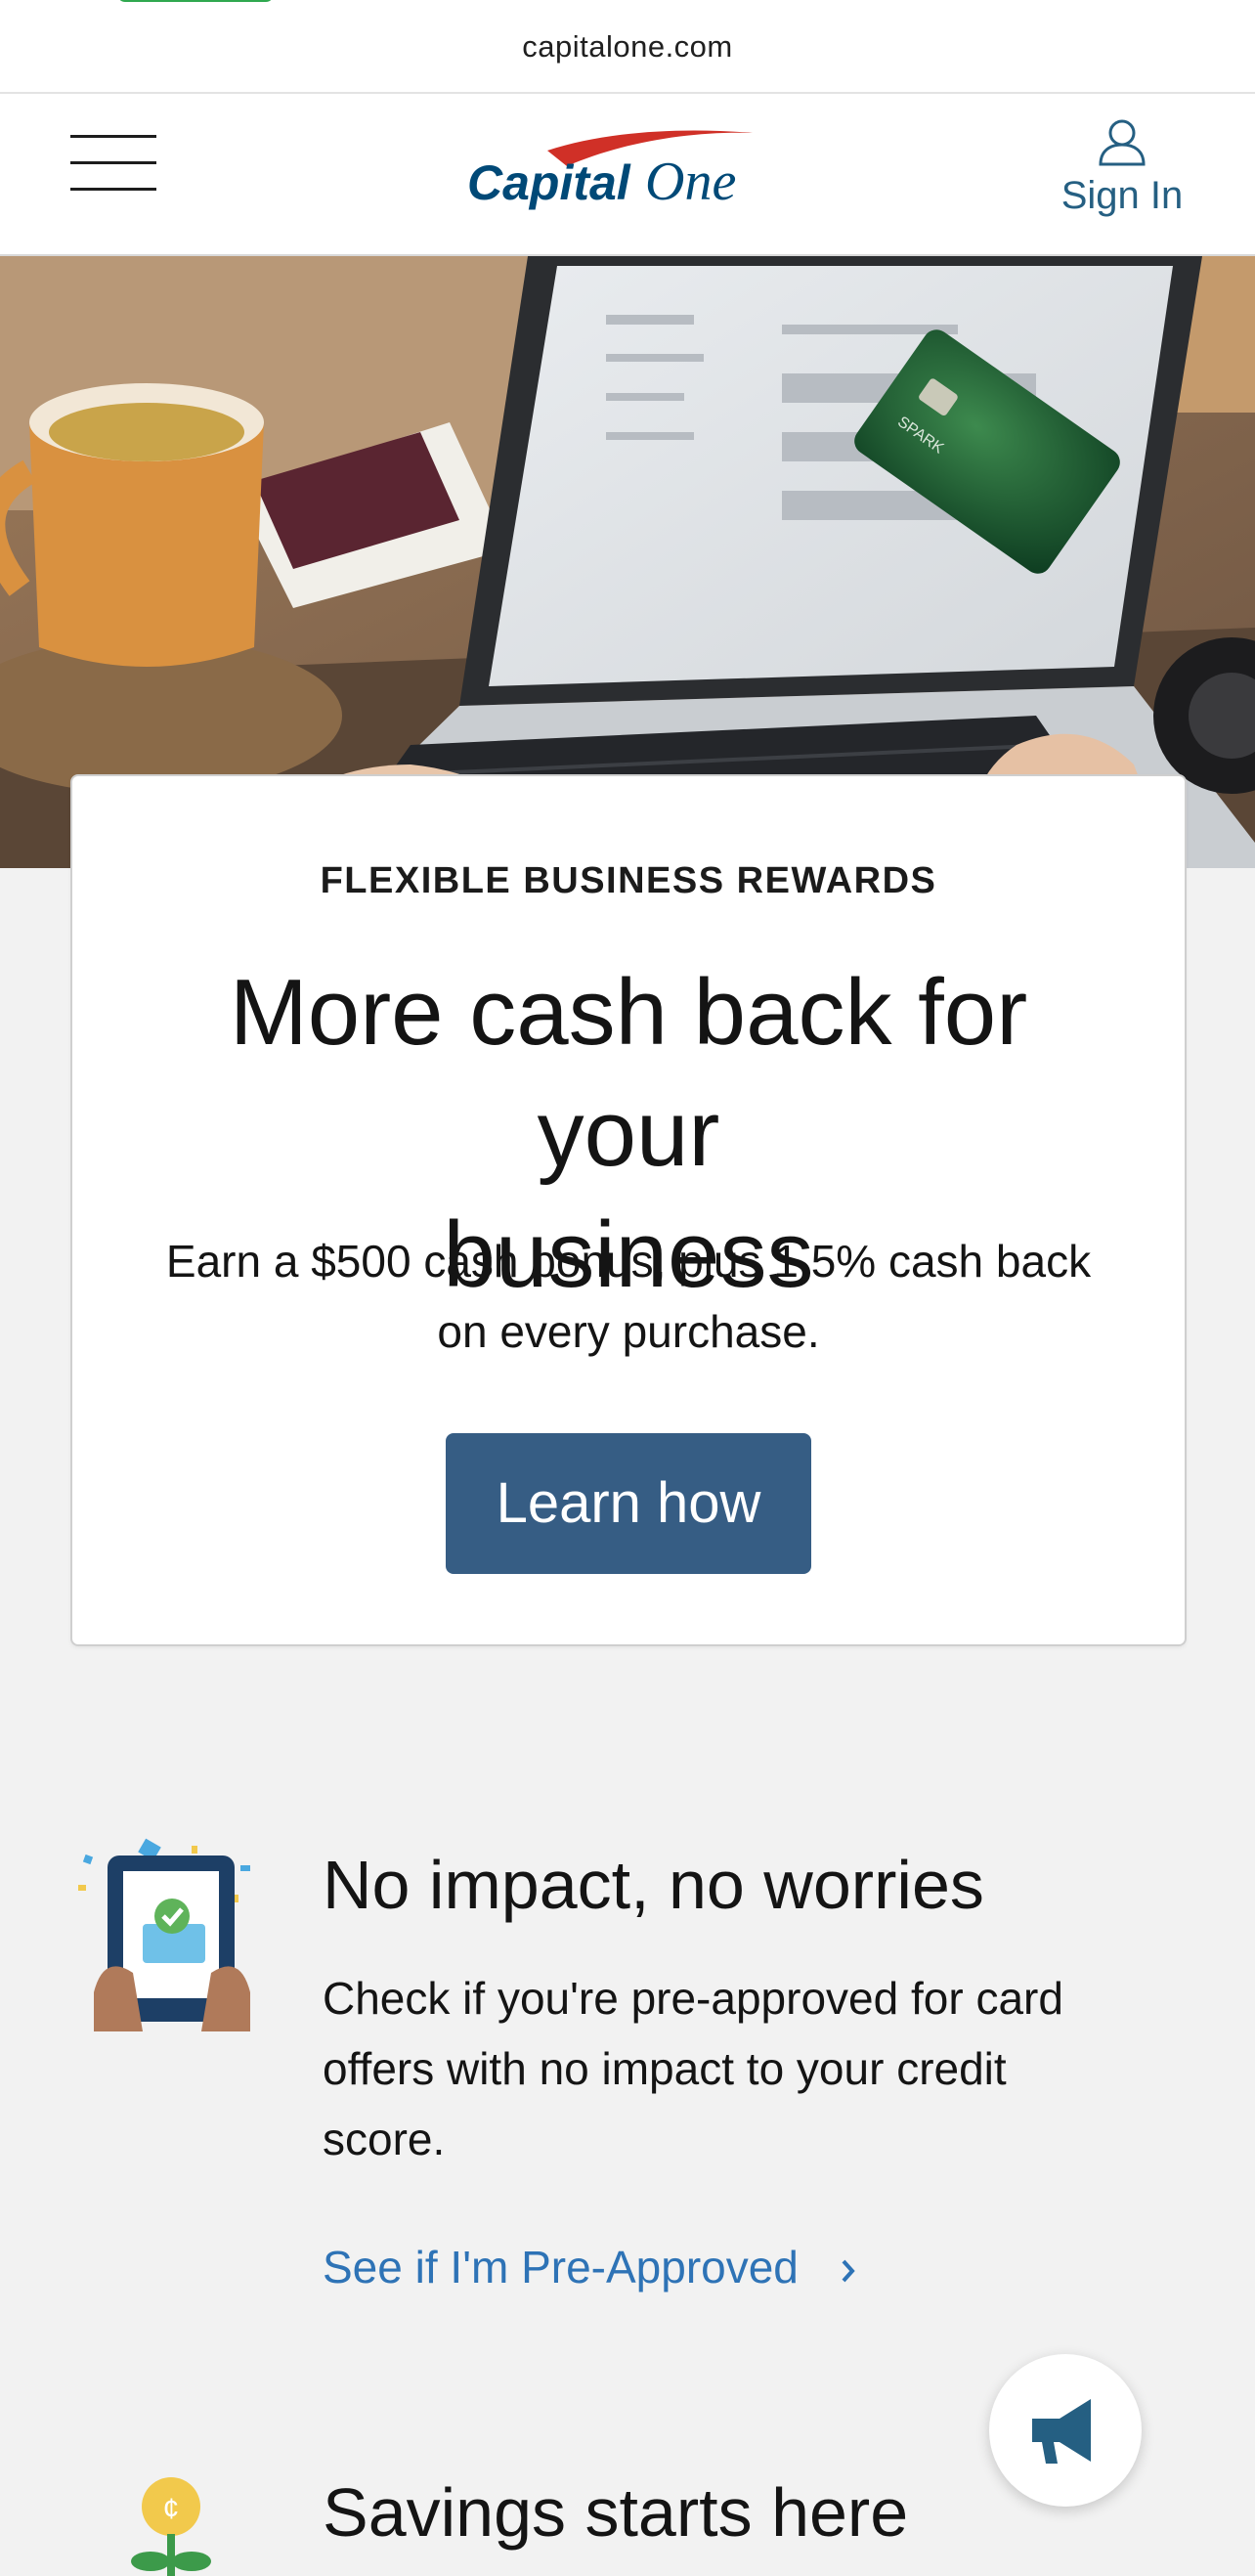  I want to click on capital-one-logo: Capital One, so click(615, 172).